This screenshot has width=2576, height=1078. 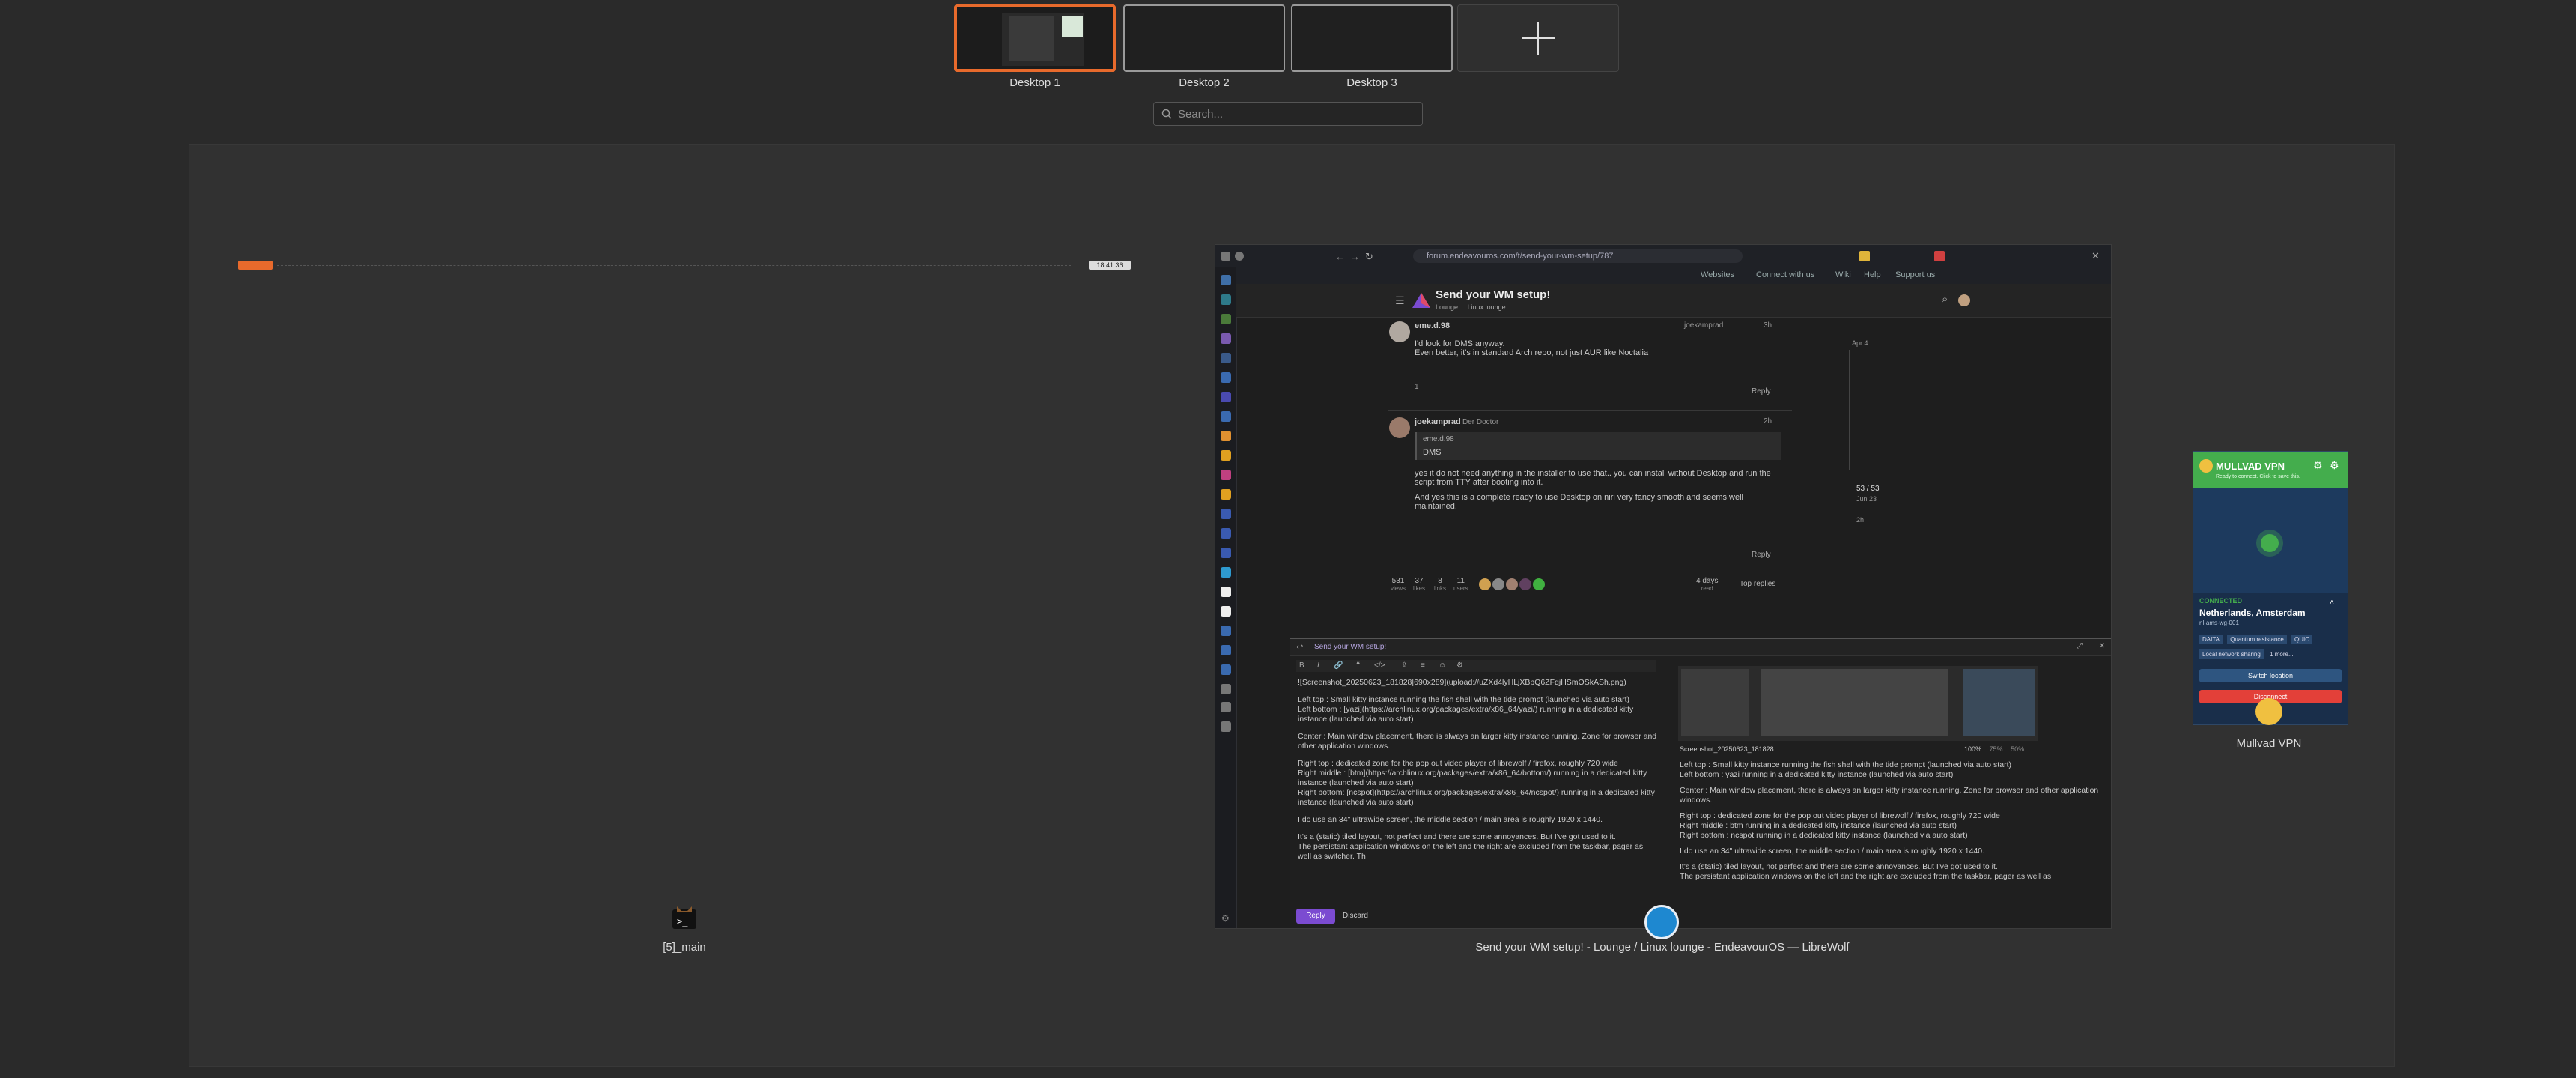 I want to click on panel-menu-icon, so click(x=255, y=265).